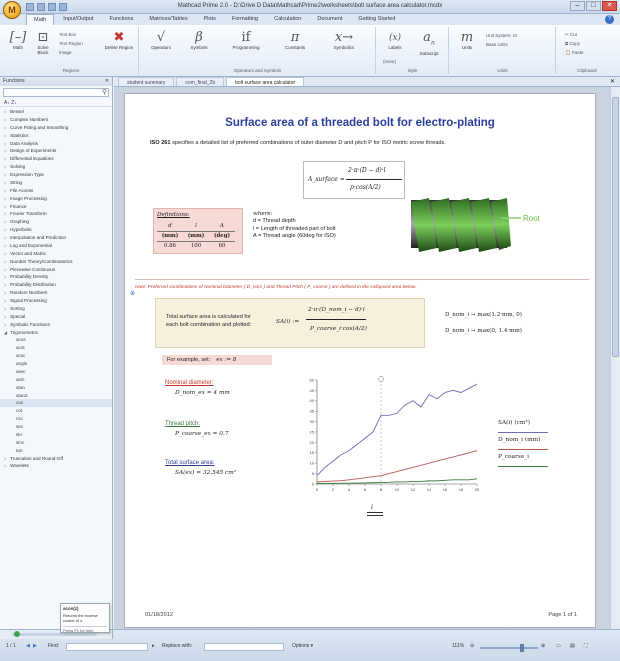  Describe the element at coordinates (65, 52) in the screenshot. I see `image-button: Image` at that location.